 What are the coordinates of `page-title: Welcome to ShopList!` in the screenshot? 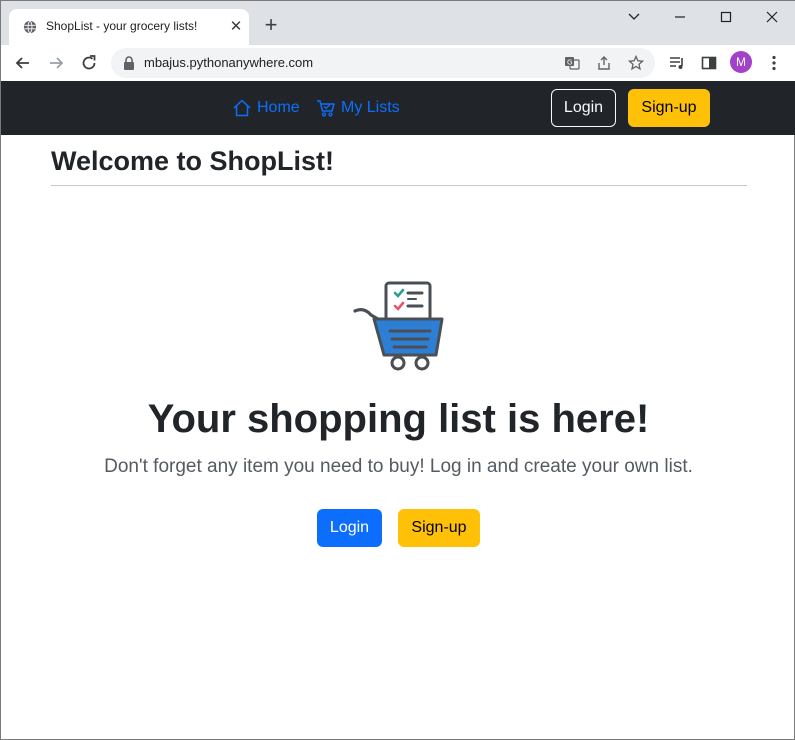 It's located at (193, 161).